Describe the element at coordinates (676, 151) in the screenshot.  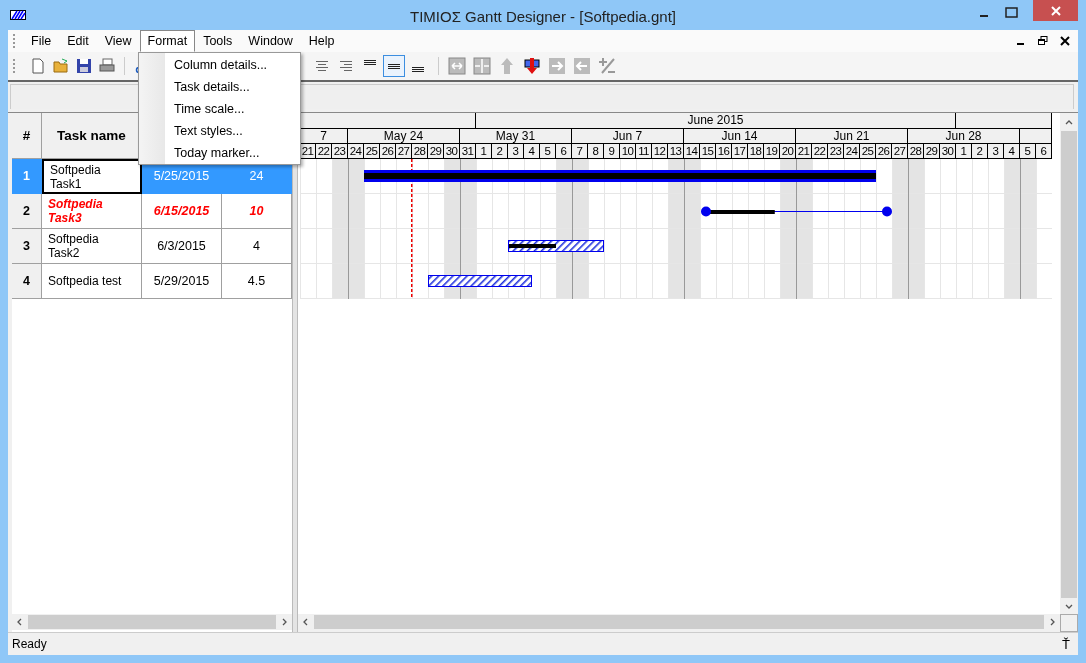
I see `day-header: 13` at that location.